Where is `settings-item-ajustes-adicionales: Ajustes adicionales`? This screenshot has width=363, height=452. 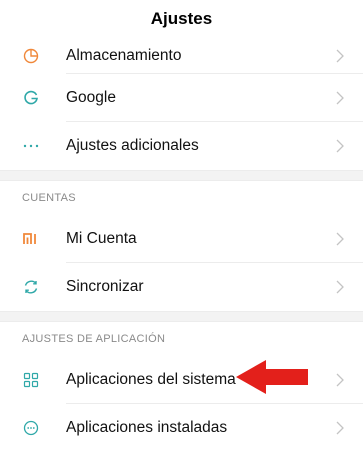
settings-item-ajustes-adicionales: Ajustes adicionales is located at coordinates (181, 146).